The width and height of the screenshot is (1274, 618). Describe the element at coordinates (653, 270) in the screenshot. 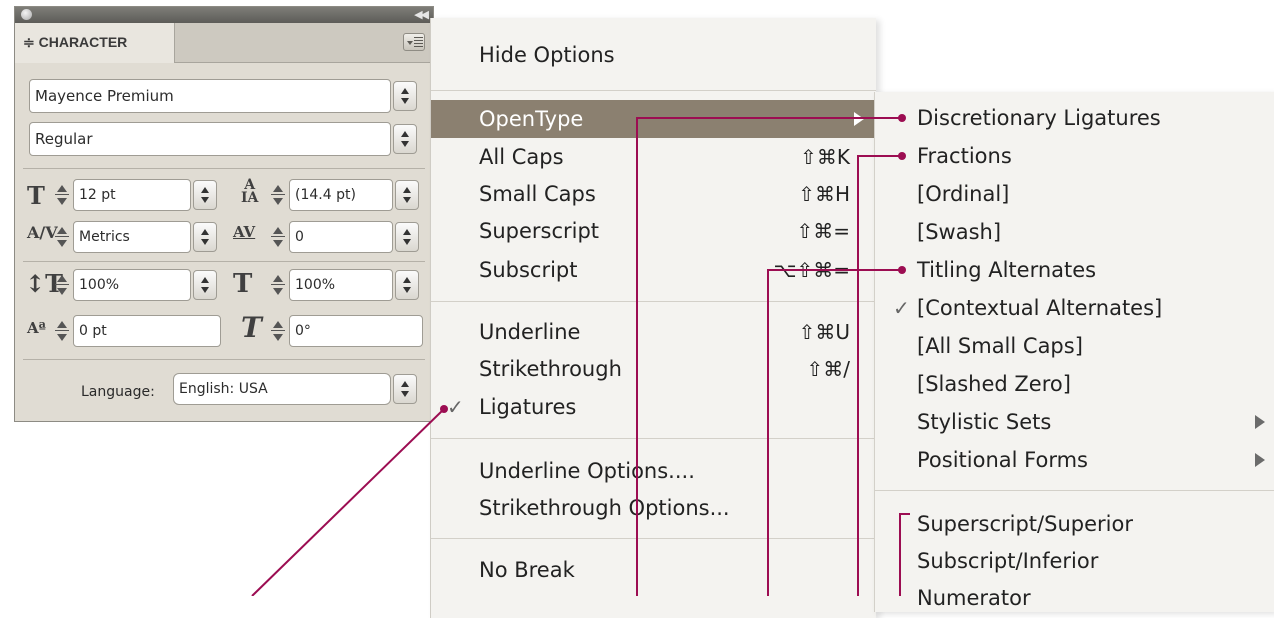

I see `menu-item-subscript: Subscript ⌥⇧⌘=` at that location.